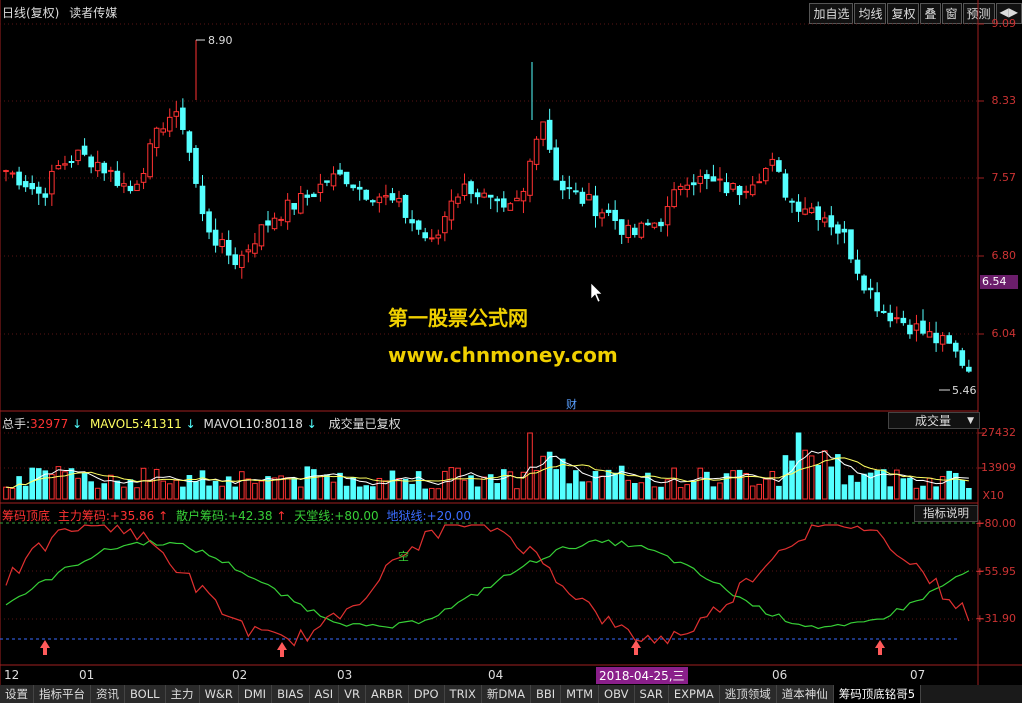  What do you see at coordinates (934, 420) in the screenshot?
I see `indicator-select: 成交量 ▼` at bounding box center [934, 420].